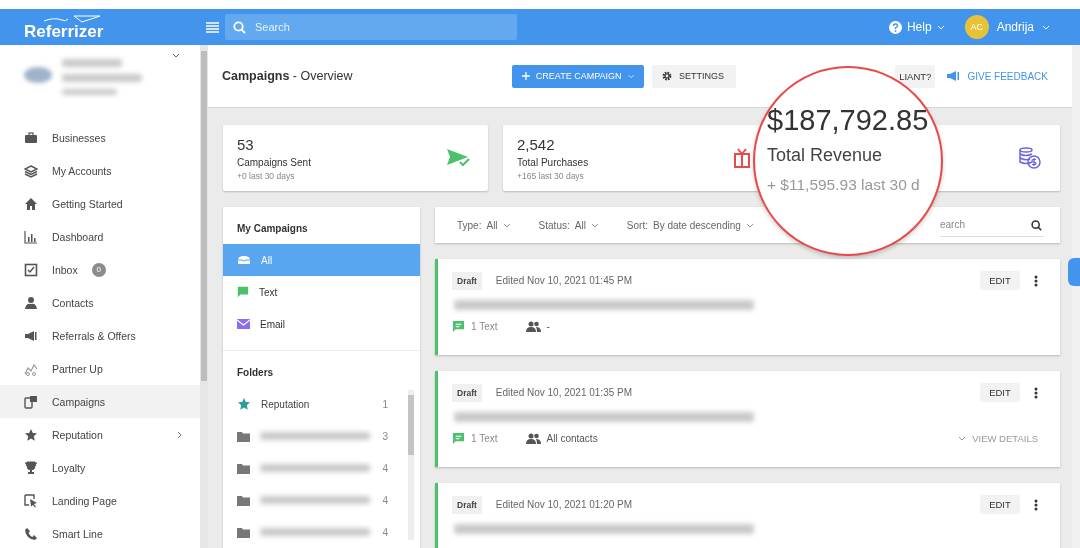 This screenshot has width=1080, height=548. Describe the element at coordinates (458, 158) in the screenshot. I see `paper-plane-check-icon` at that location.